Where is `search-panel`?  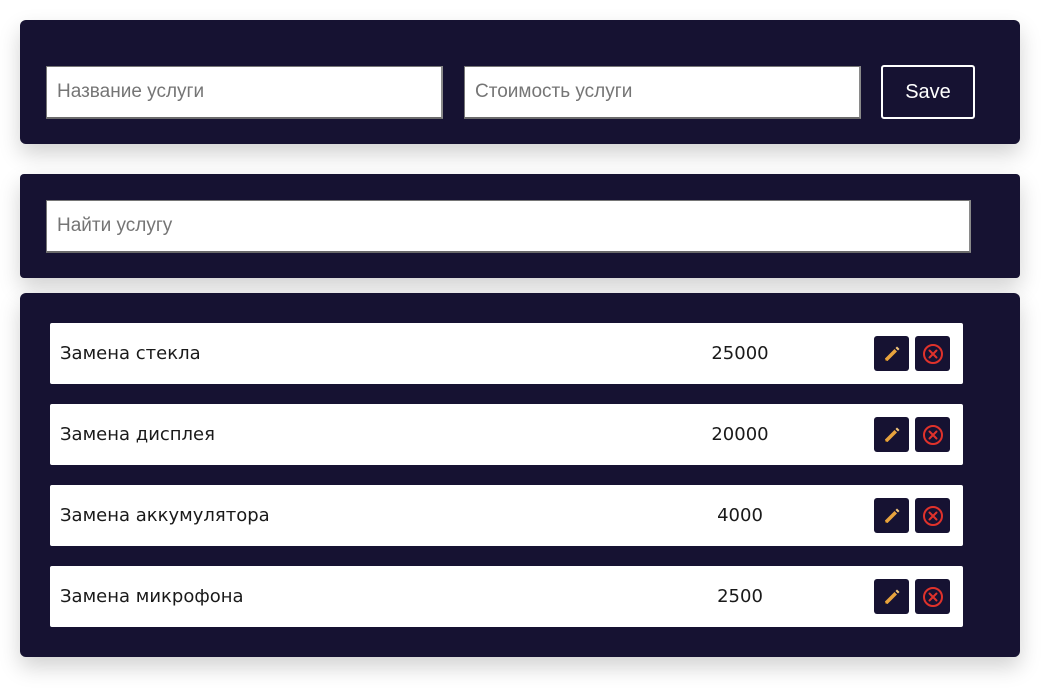 search-panel is located at coordinates (520, 226).